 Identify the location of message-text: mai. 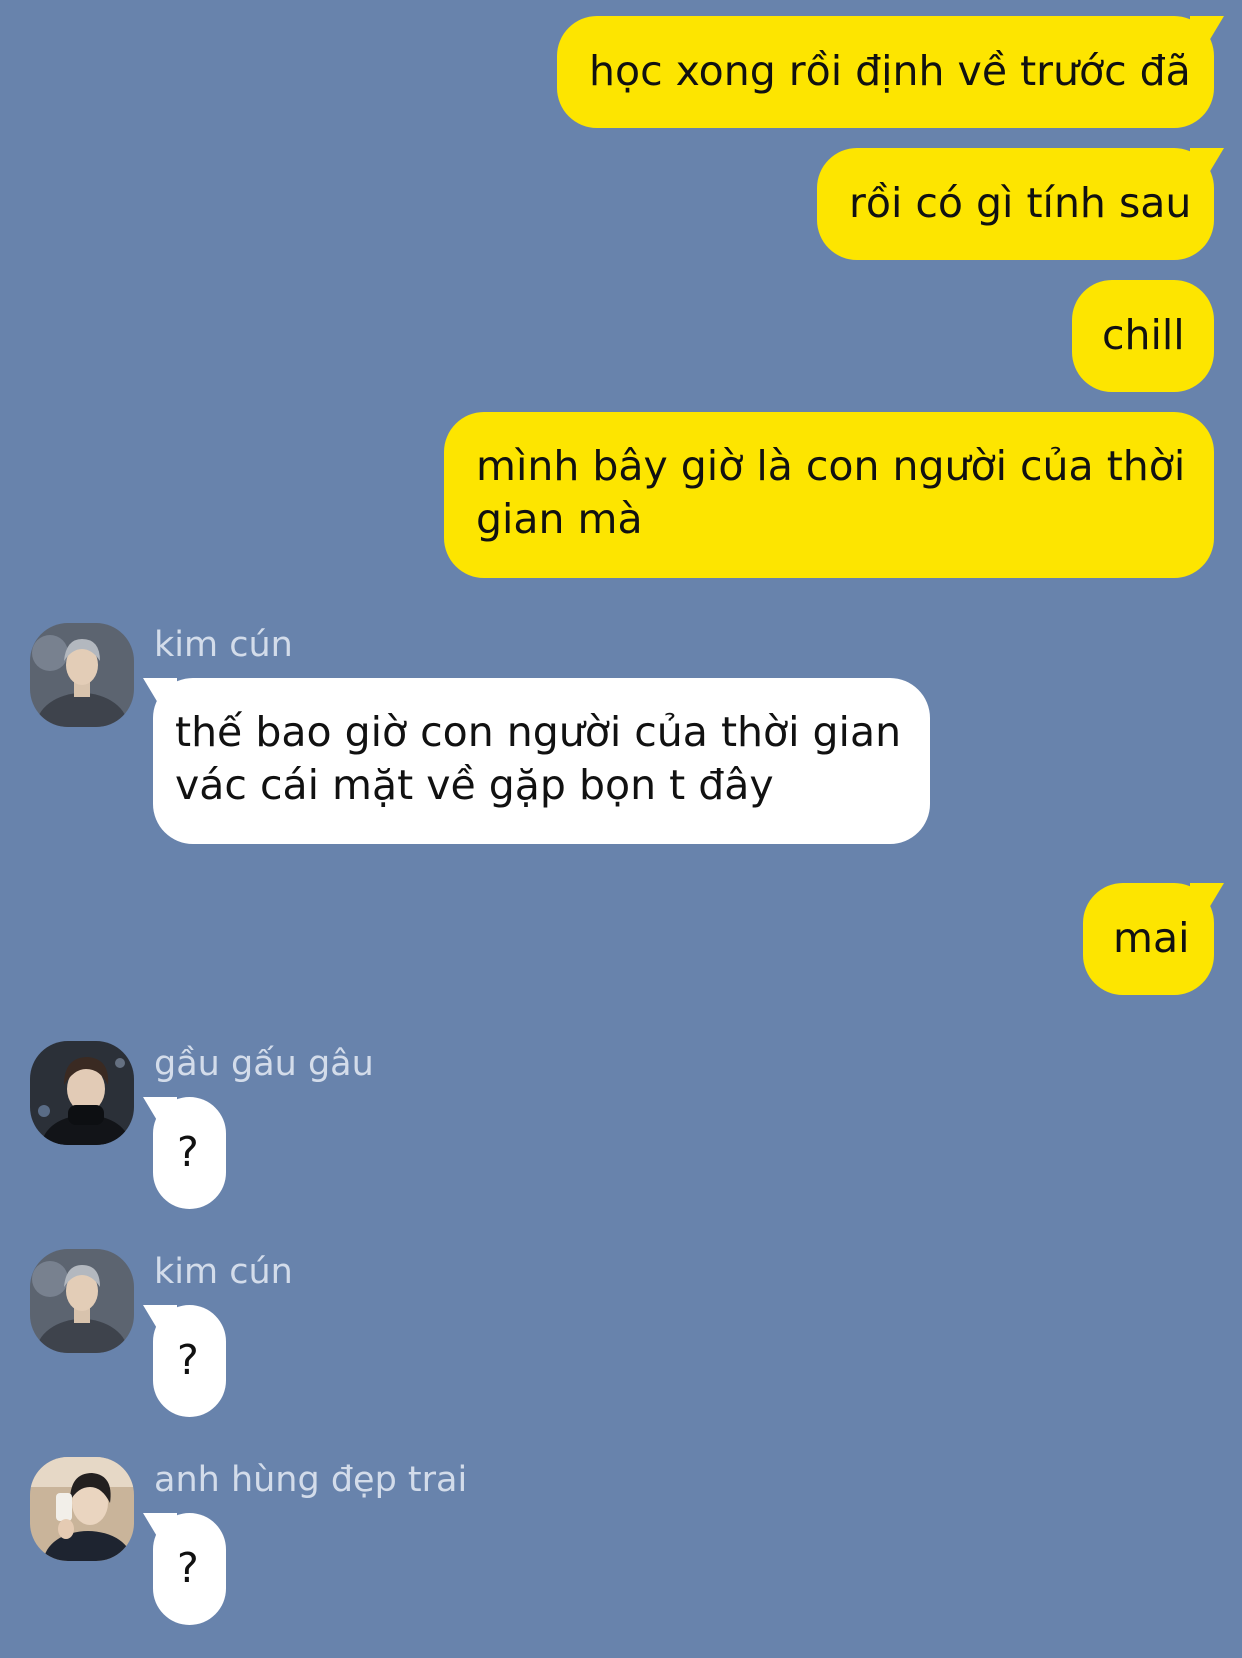
(1151, 938).